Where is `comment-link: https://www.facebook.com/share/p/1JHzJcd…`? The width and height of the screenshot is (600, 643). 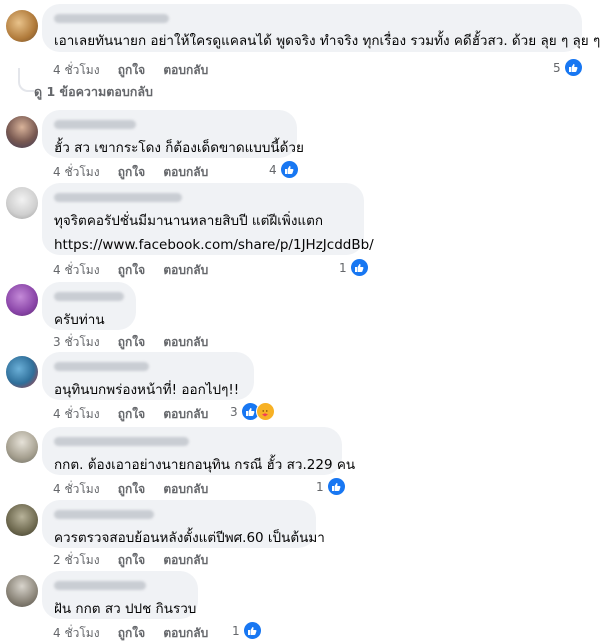 comment-link: https://www.facebook.com/share/p/1JHzJcd… is located at coordinates (214, 245).